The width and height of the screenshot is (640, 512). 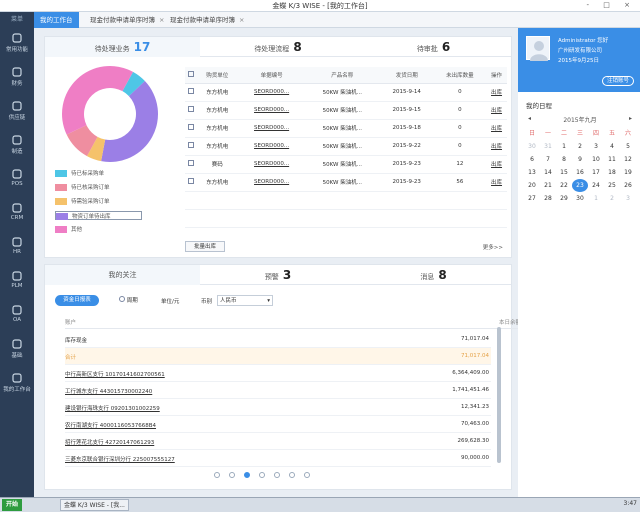 What do you see at coordinates (17, 319) in the screenshot?
I see `sidebar-item-8: OA` at bounding box center [17, 319].